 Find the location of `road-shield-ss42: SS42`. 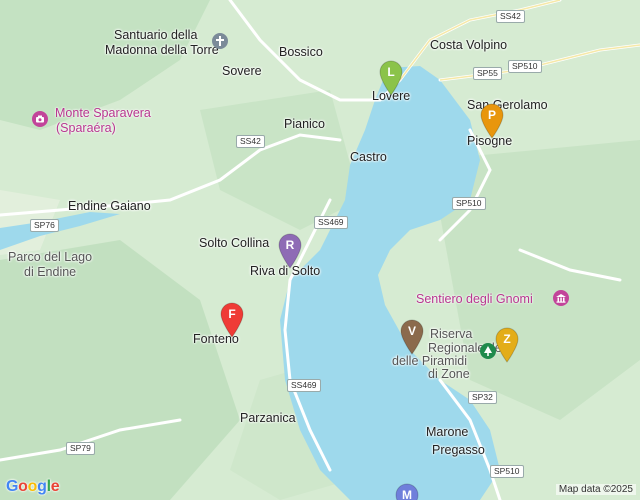

road-shield-ss42: SS42 is located at coordinates (250, 141).